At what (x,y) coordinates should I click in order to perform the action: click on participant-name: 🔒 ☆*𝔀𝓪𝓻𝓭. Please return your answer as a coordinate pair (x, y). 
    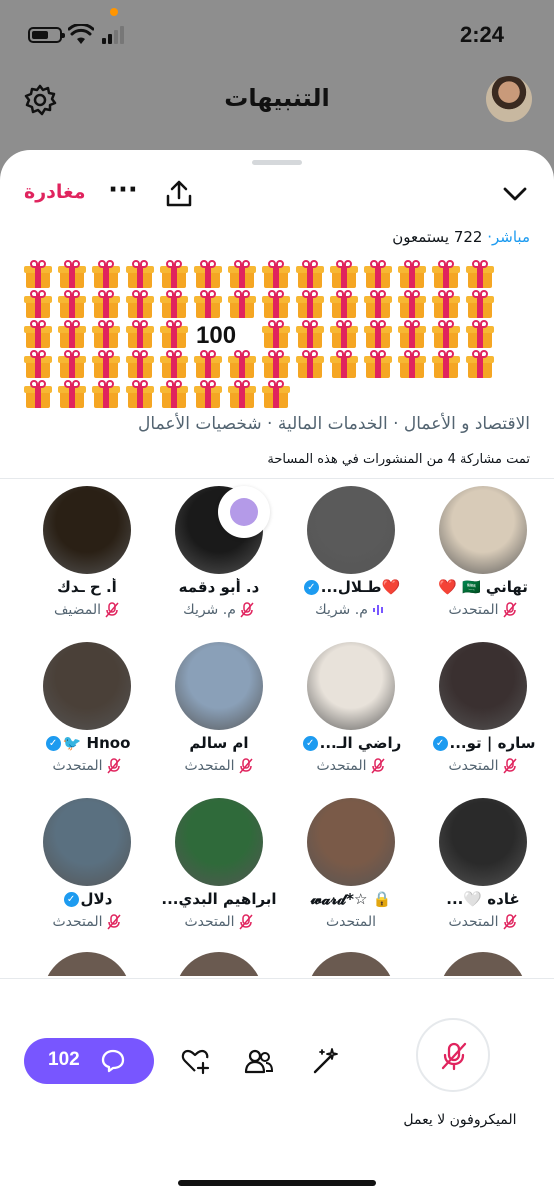
    Looking at the image, I should click on (351, 899).